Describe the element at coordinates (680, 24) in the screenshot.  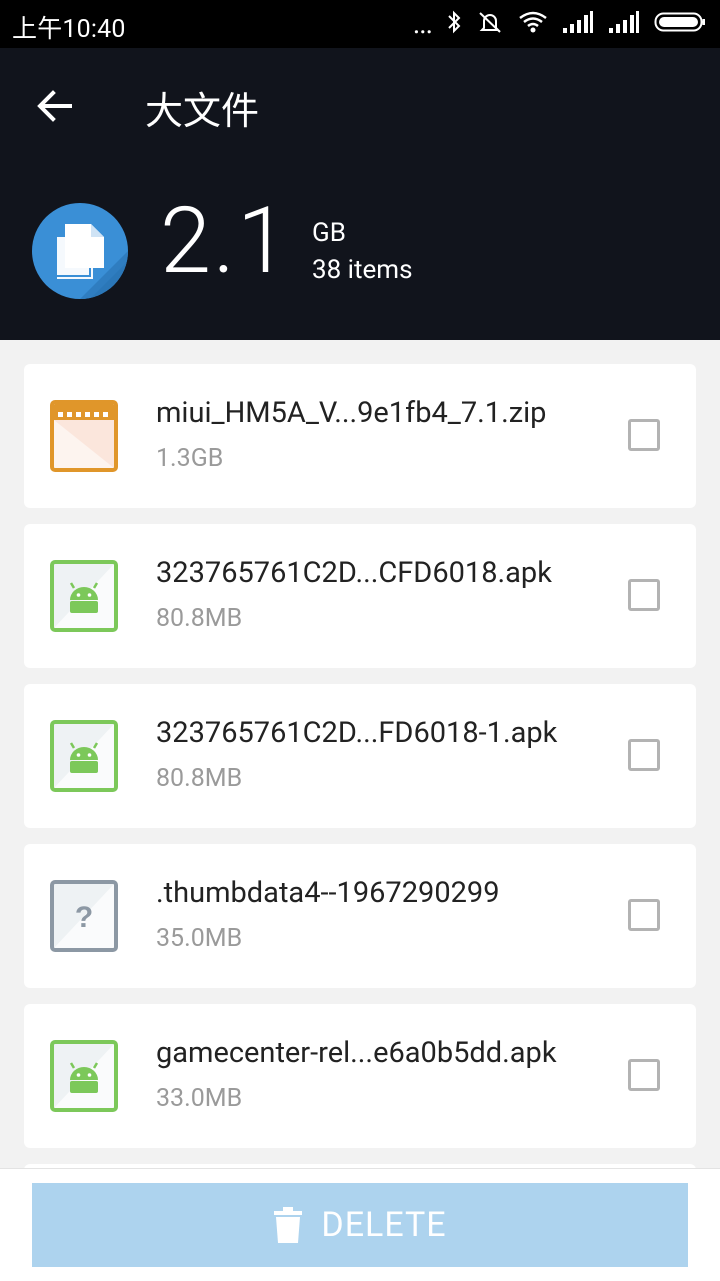
I see `battery-icon` at that location.